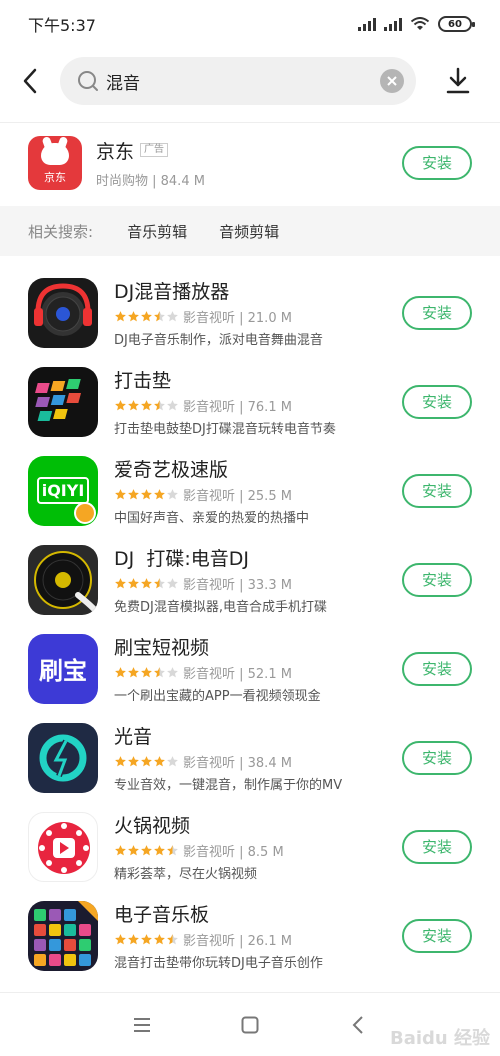  I want to click on iqiyi-icon-text: iQIYI, so click(63, 490).